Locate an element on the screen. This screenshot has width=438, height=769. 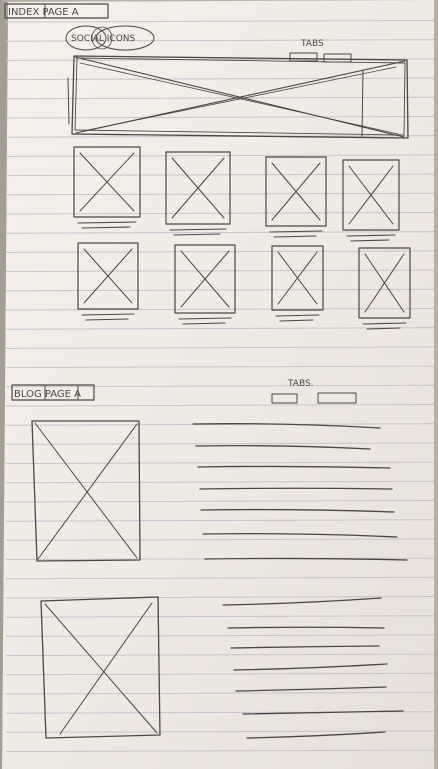
blog-tabs-label: TABS. is located at coordinates (300, 384).